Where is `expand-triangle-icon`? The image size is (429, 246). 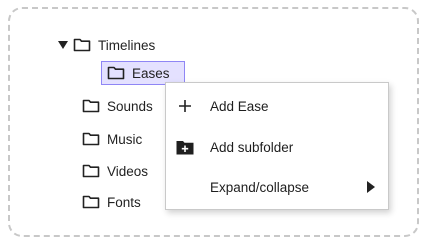
expand-triangle-icon is located at coordinates (63, 45).